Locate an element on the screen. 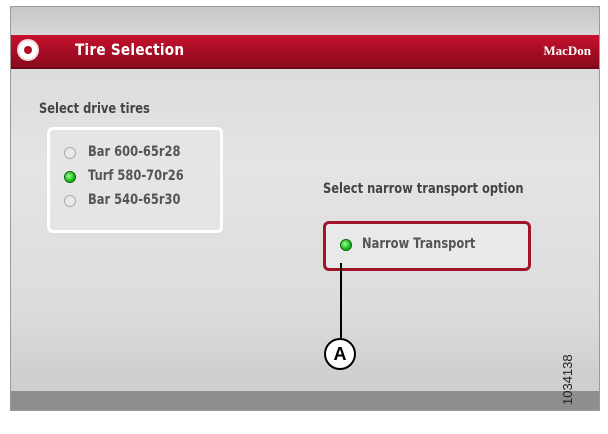  page-title: Tire Selection is located at coordinates (130, 49).